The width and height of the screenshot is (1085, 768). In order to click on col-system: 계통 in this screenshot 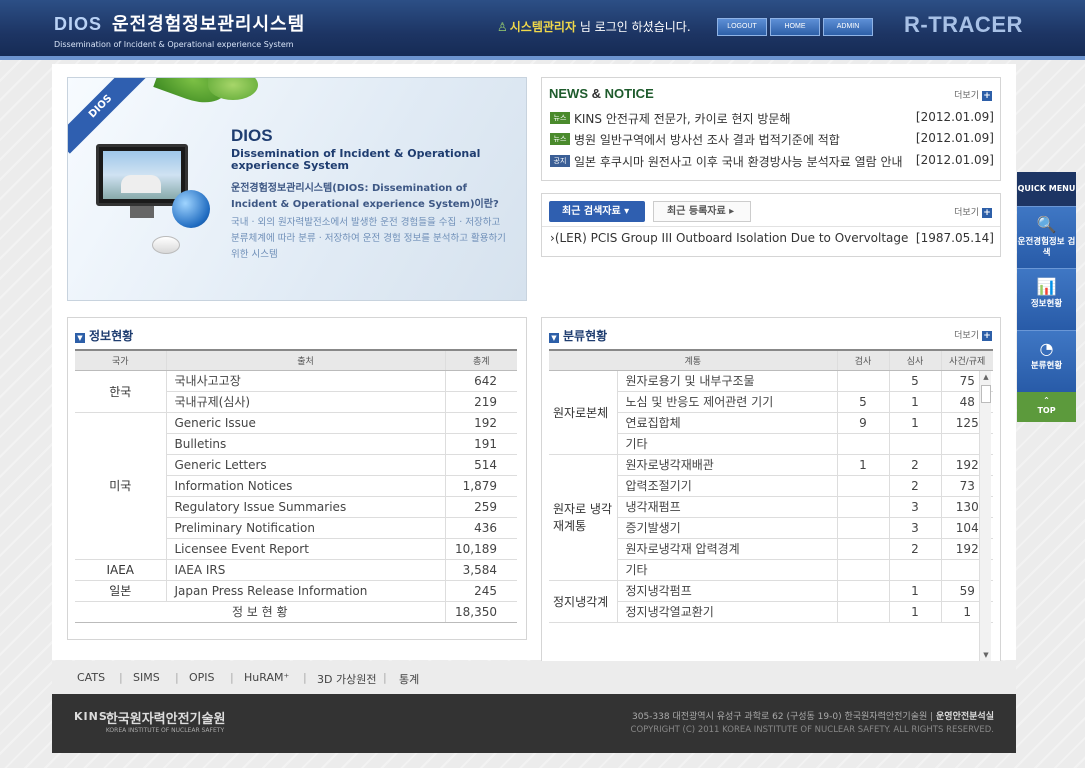, I will do `click(693, 360)`.